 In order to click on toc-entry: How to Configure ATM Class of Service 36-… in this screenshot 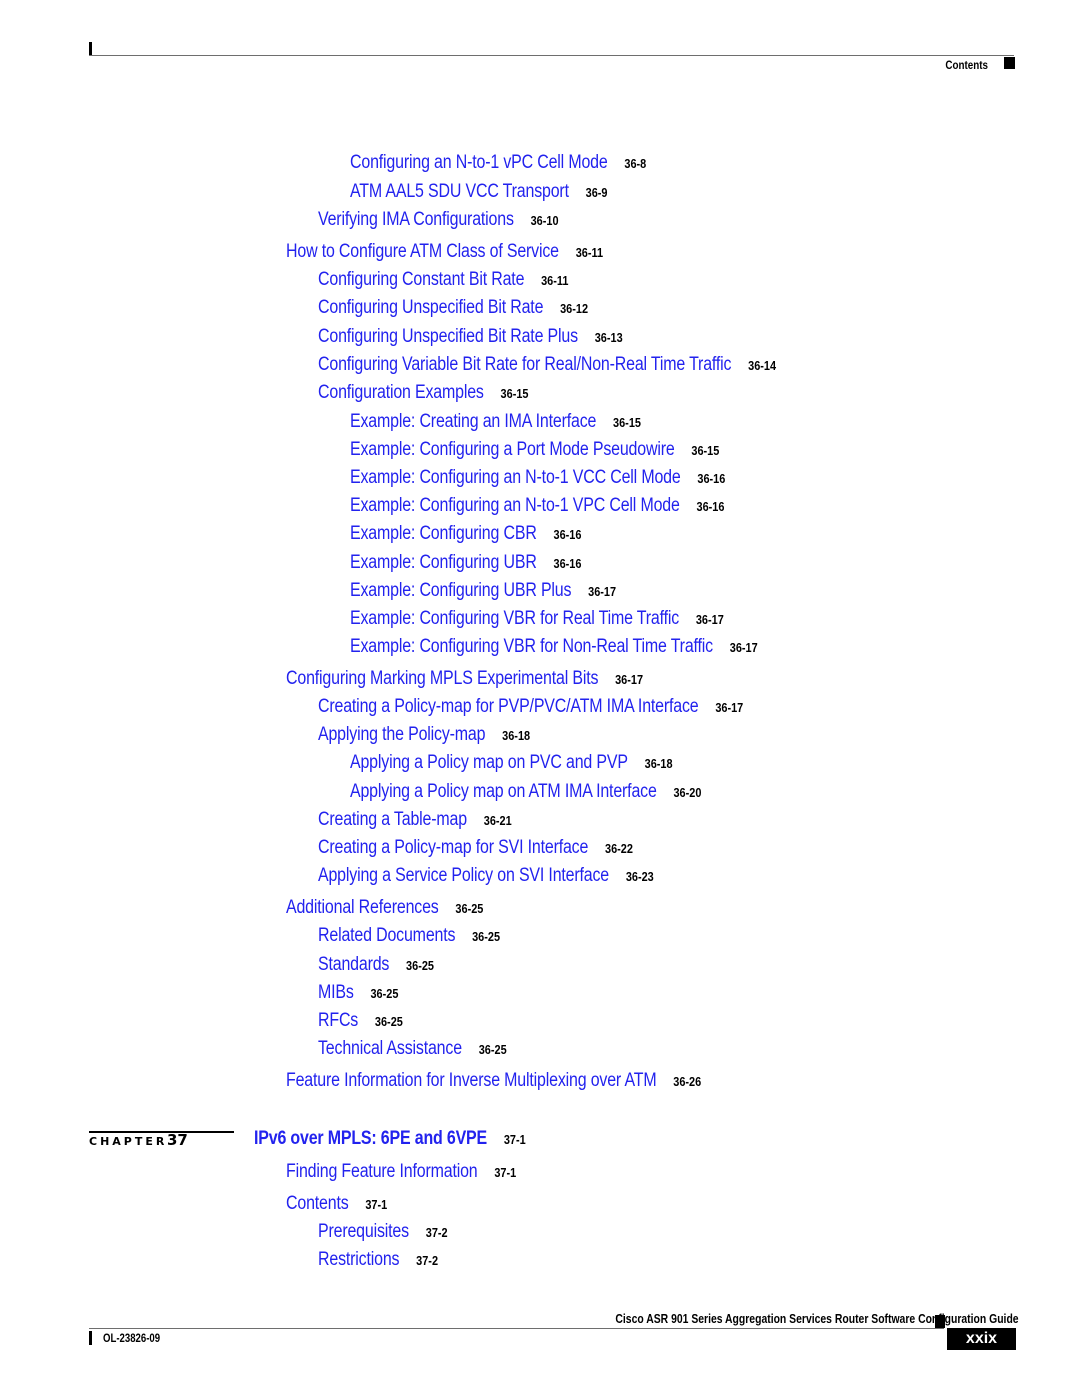, I will do `click(474, 252)`.